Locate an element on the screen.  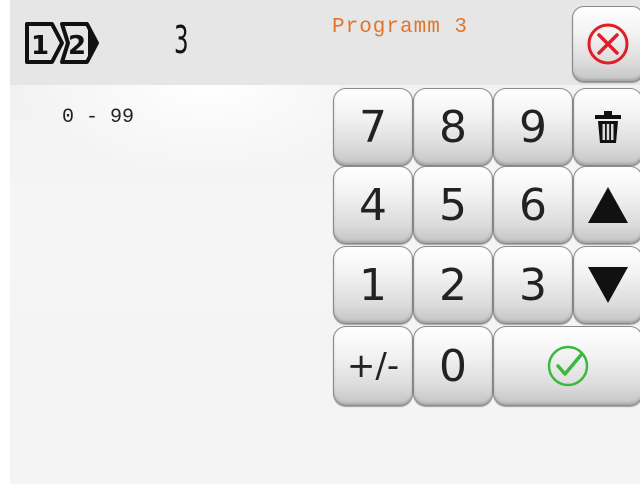
sign-toggle-button: +/- is located at coordinates (373, 366).